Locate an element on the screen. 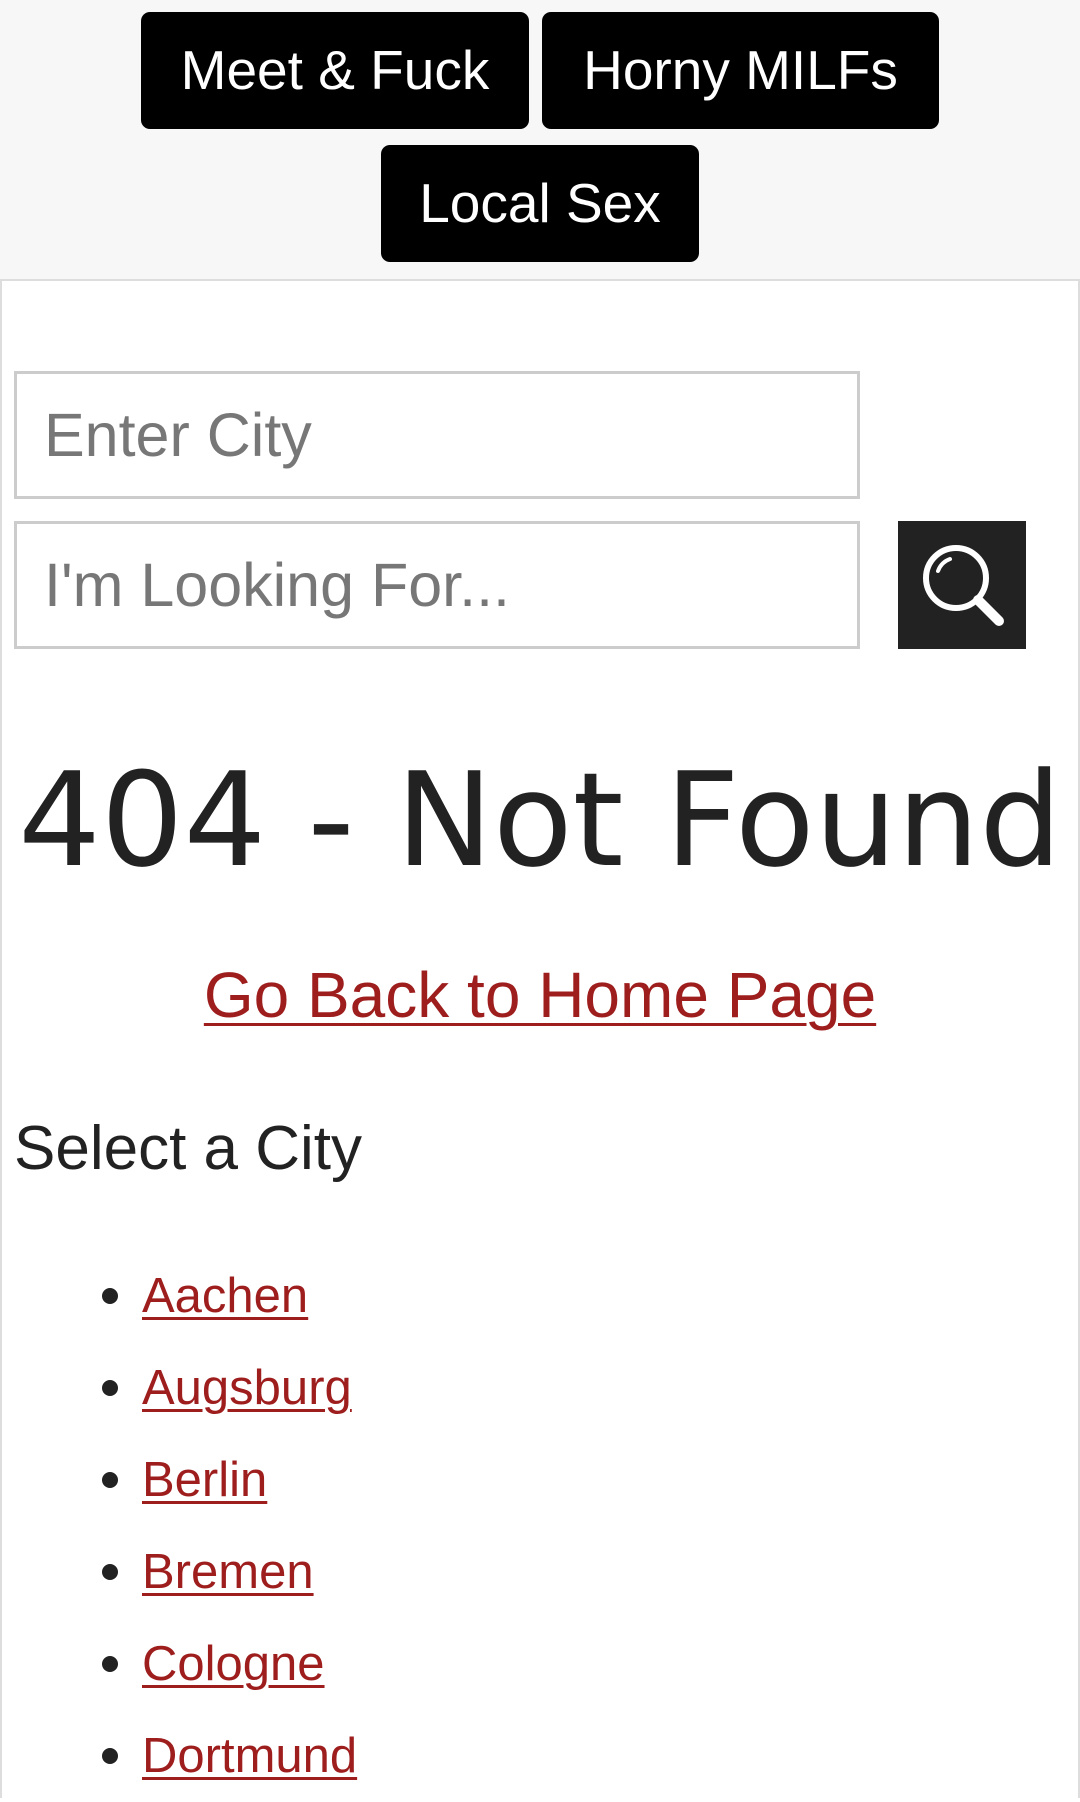  search-icon is located at coordinates (963, 585).